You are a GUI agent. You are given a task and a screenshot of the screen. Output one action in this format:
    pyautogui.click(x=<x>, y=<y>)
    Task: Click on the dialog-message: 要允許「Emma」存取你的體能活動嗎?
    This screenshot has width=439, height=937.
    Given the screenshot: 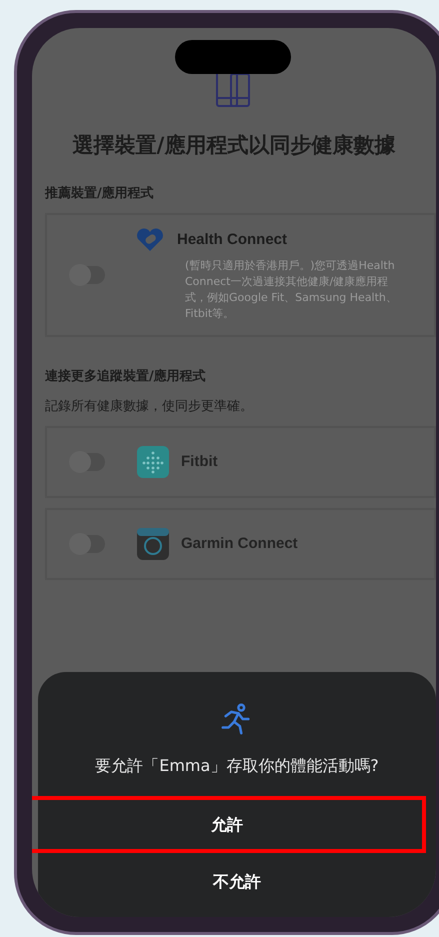 What is the action you would take?
    pyautogui.click(x=237, y=766)
    